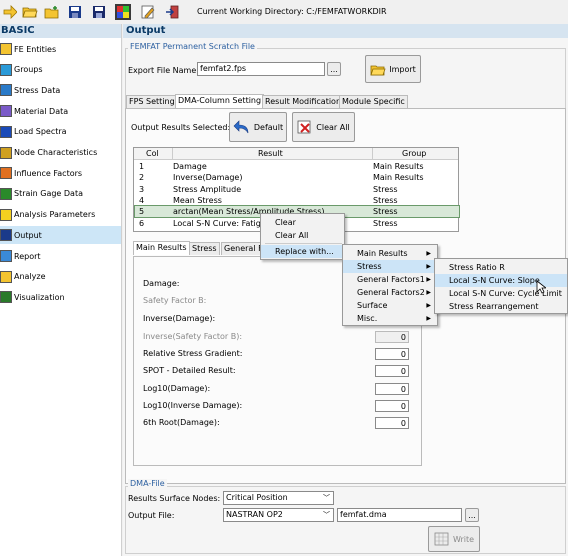 The height and width of the screenshot is (556, 568). Describe the element at coordinates (172, 12) in the screenshot. I see `exit-icon` at that location.